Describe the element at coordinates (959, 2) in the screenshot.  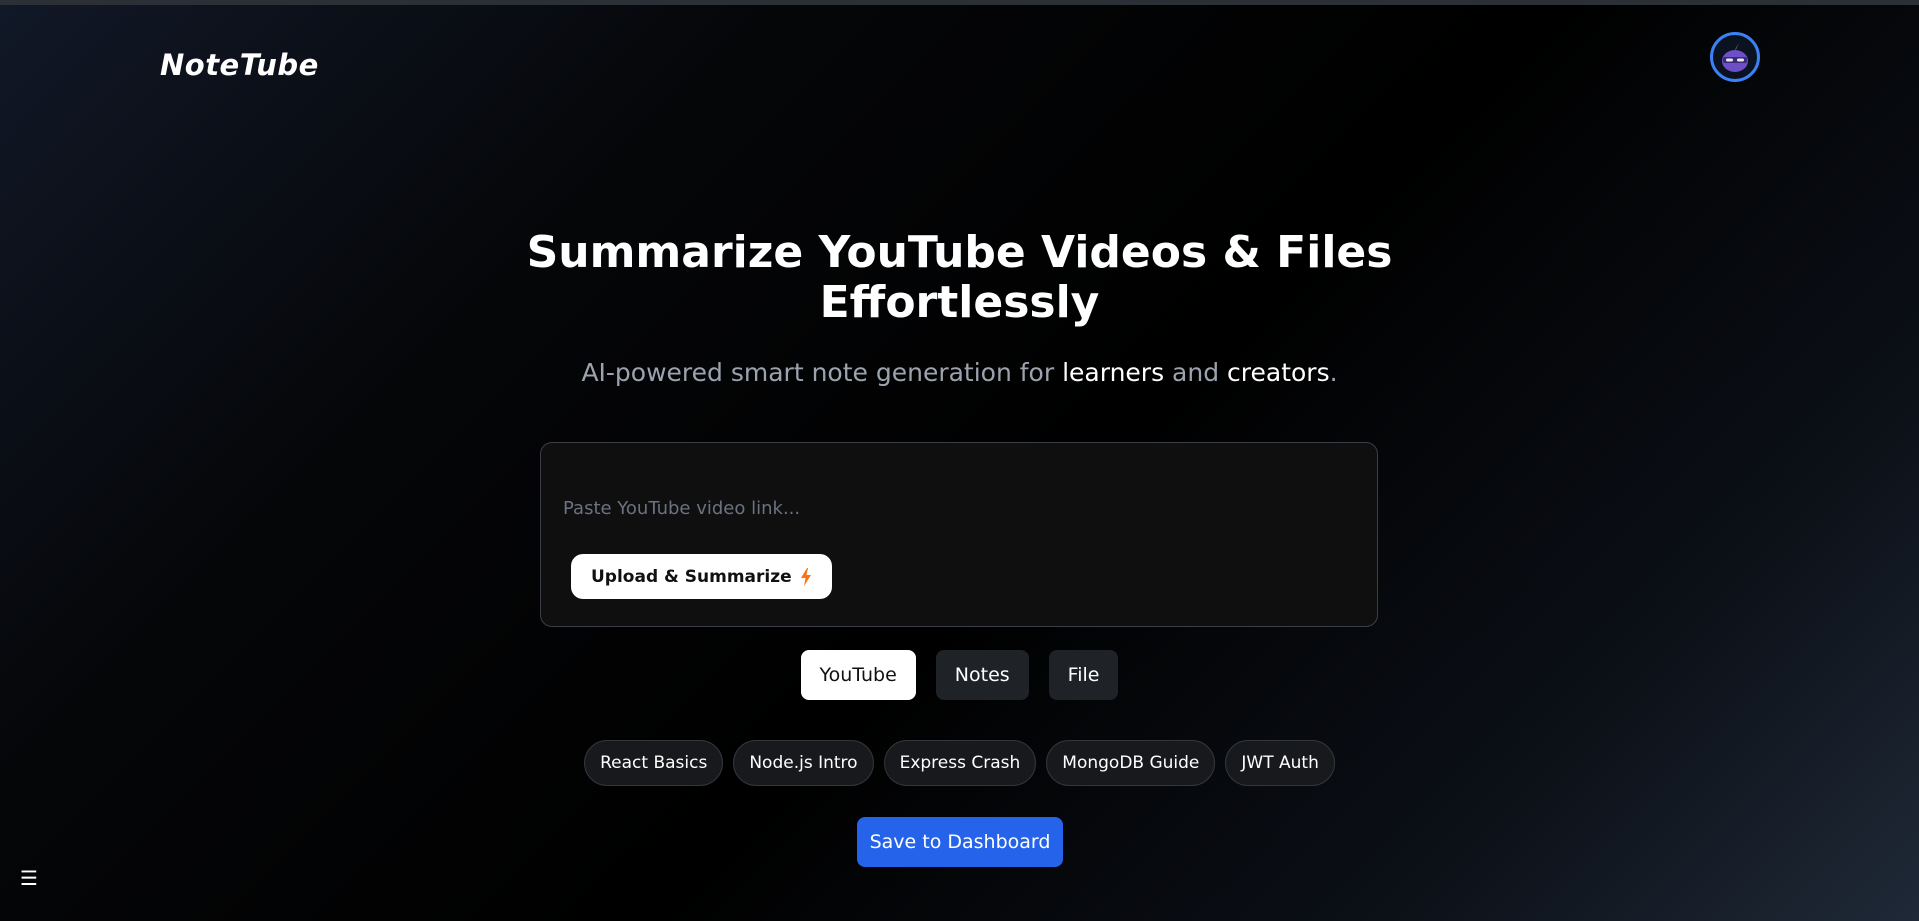
I see `window-top-strip` at that location.